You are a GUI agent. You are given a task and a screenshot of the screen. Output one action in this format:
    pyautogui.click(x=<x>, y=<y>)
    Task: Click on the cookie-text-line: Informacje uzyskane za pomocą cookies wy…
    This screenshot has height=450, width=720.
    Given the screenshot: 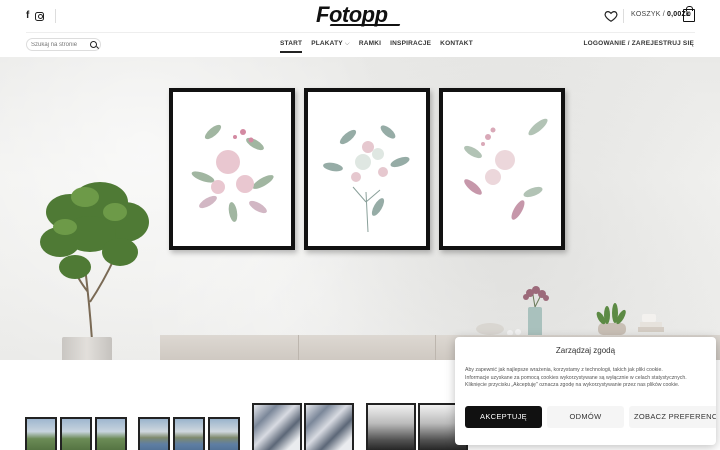 What is the action you would take?
    pyautogui.click(x=576, y=377)
    